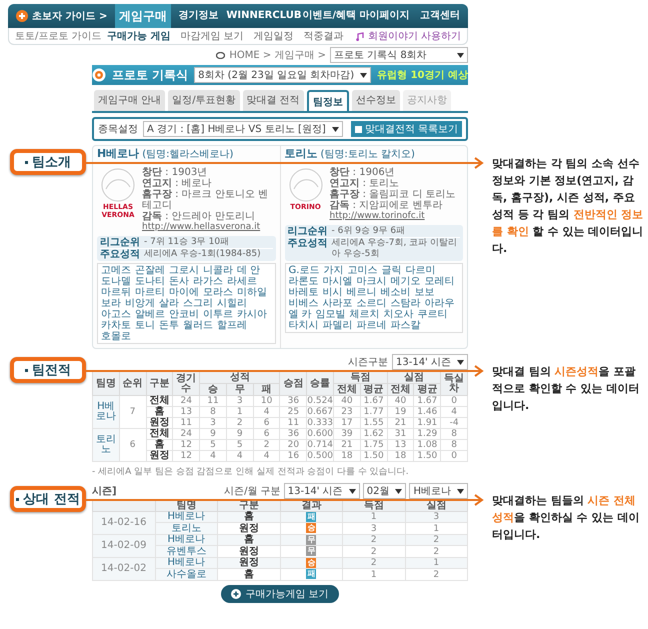 The height and width of the screenshot is (629, 648). What do you see at coordinates (184, 314) in the screenshot?
I see `player-name: 안코비` at bounding box center [184, 314].